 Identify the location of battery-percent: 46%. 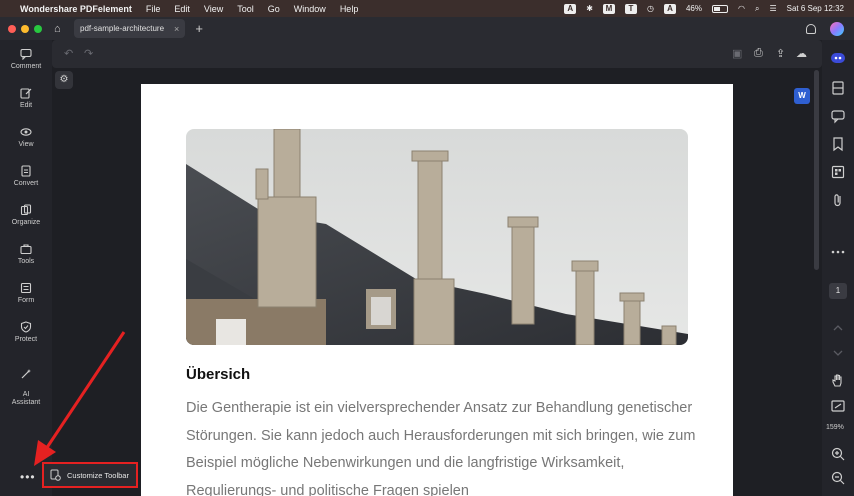
(693, 8).